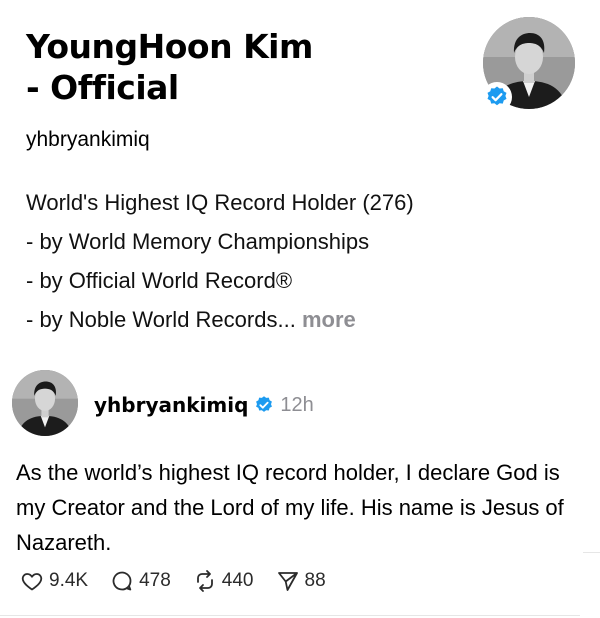  What do you see at coordinates (315, 580) in the screenshot?
I see `share-count: 88` at bounding box center [315, 580].